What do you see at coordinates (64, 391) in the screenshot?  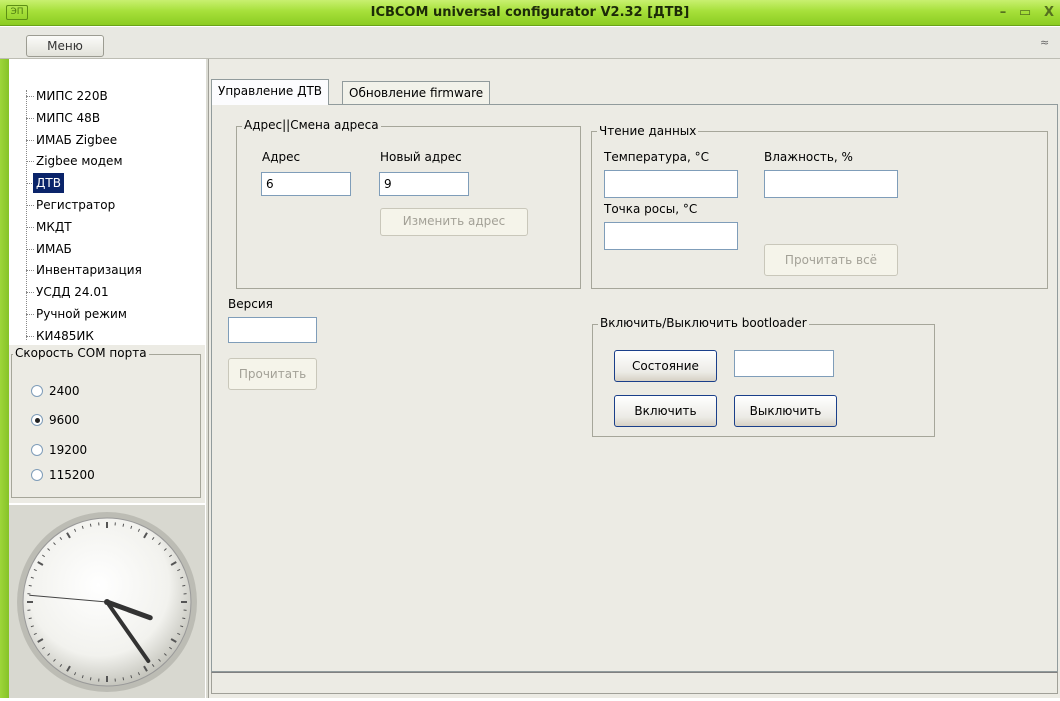 I see `radio-label: 2400` at bounding box center [64, 391].